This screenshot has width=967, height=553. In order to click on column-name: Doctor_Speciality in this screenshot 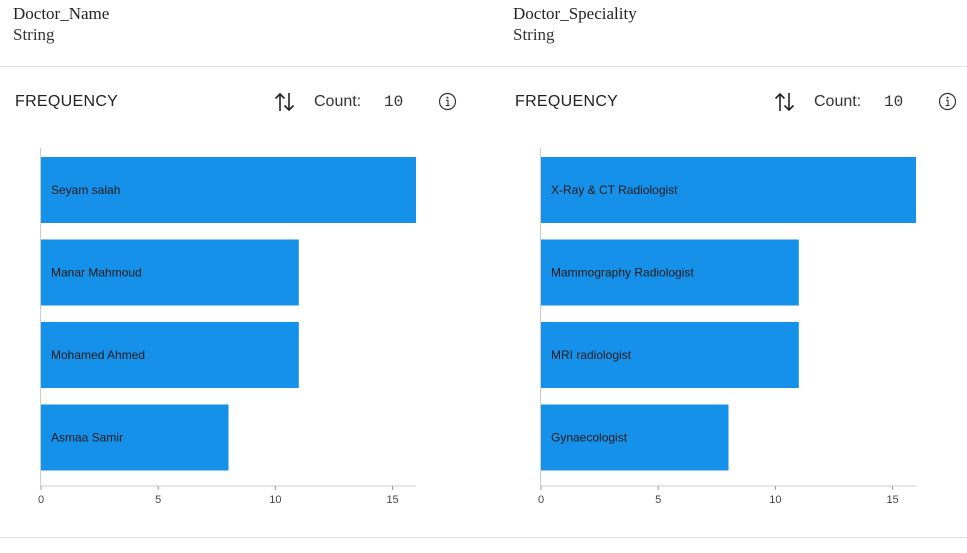, I will do `click(575, 13)`.